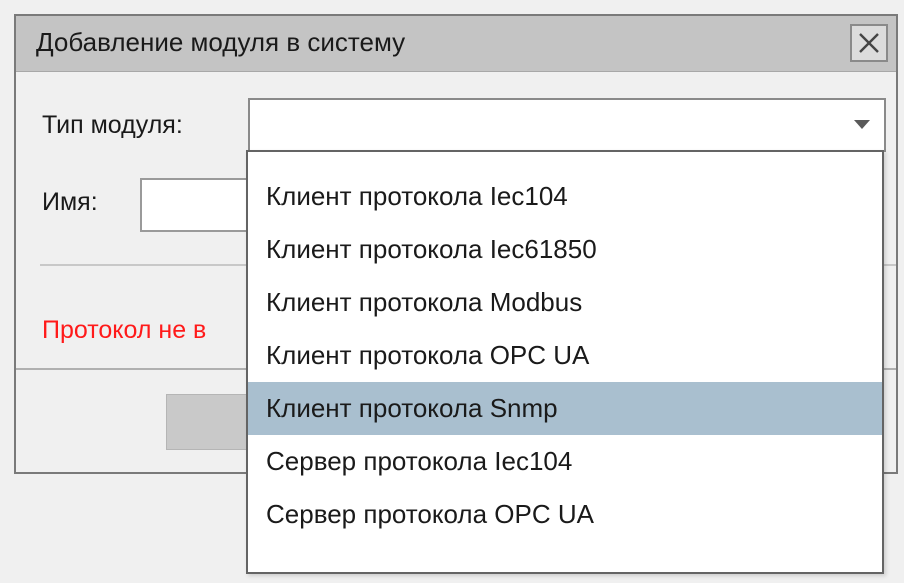 This screenshot has width=904, height=583. What do you see at coordinates (565, 196) in the screenshot?
I see `dropdown-item: Клиент протокола Iec104` at bounding box center [565, 196].